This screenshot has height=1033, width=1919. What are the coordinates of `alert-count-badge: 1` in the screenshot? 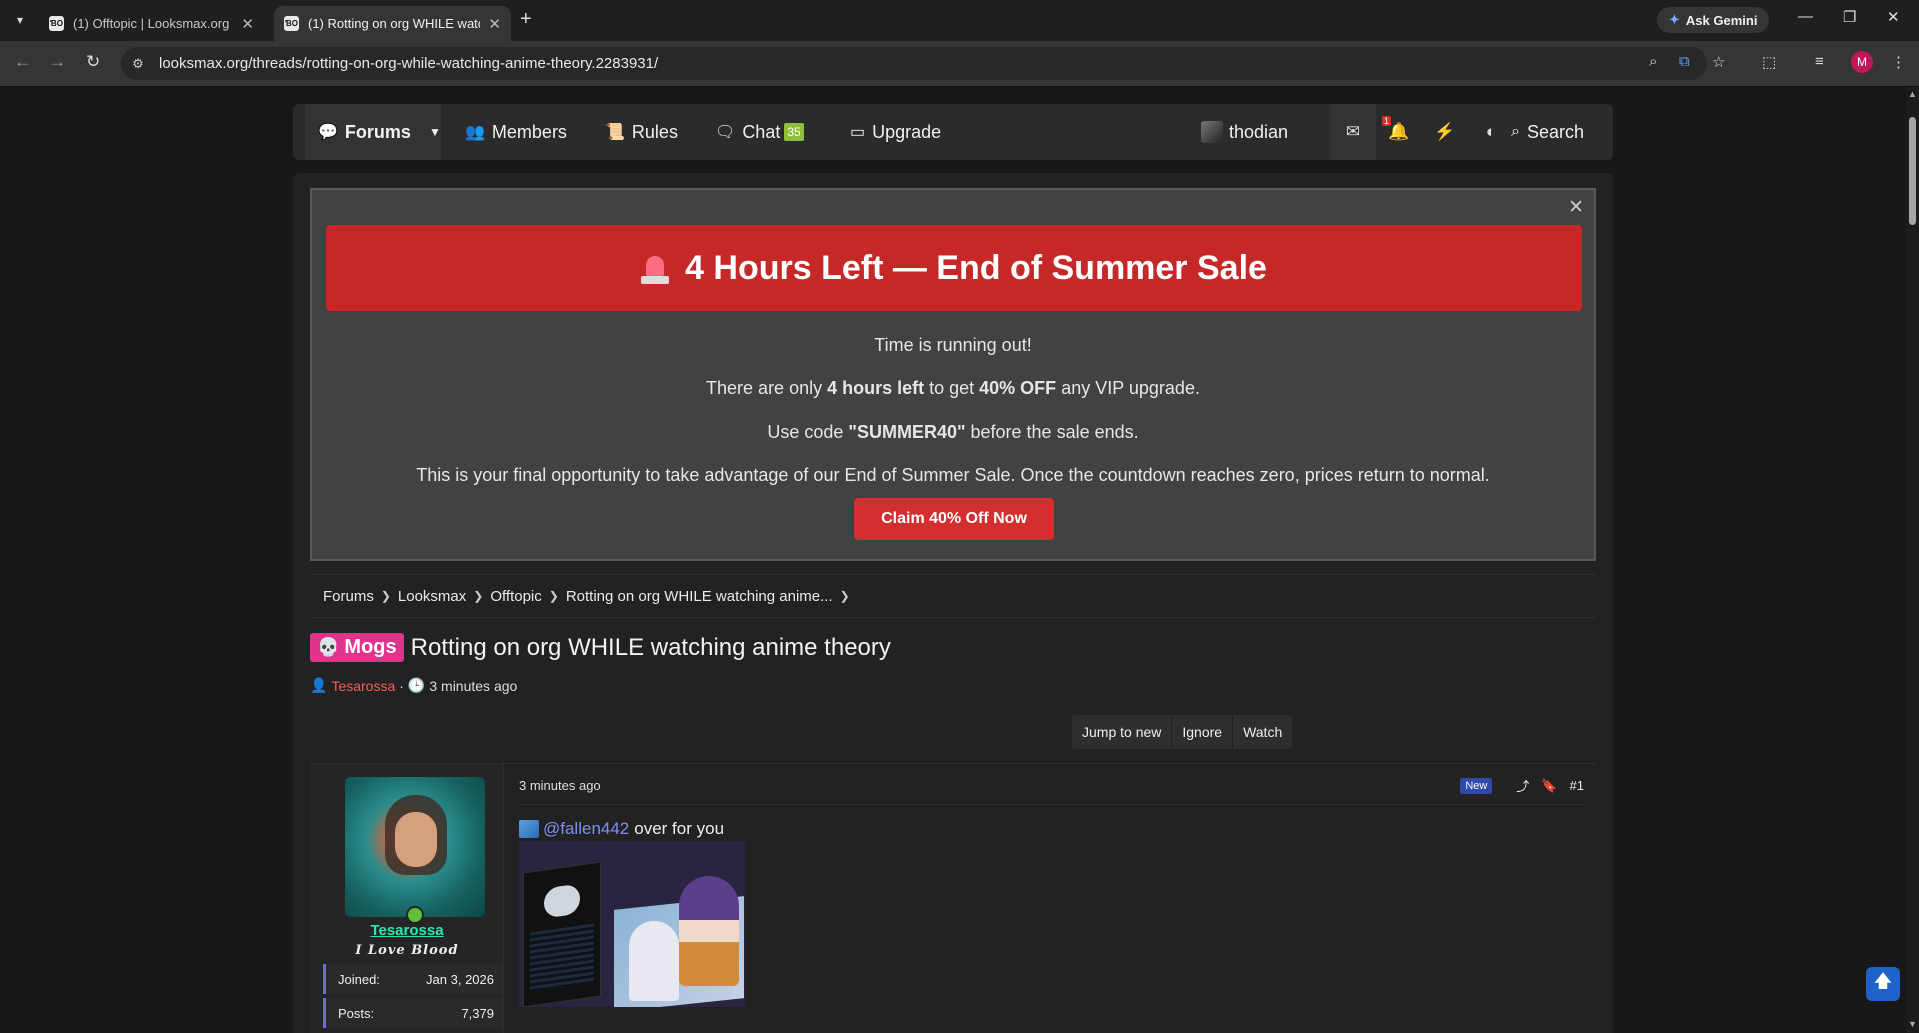 It's located at (1387, 121).